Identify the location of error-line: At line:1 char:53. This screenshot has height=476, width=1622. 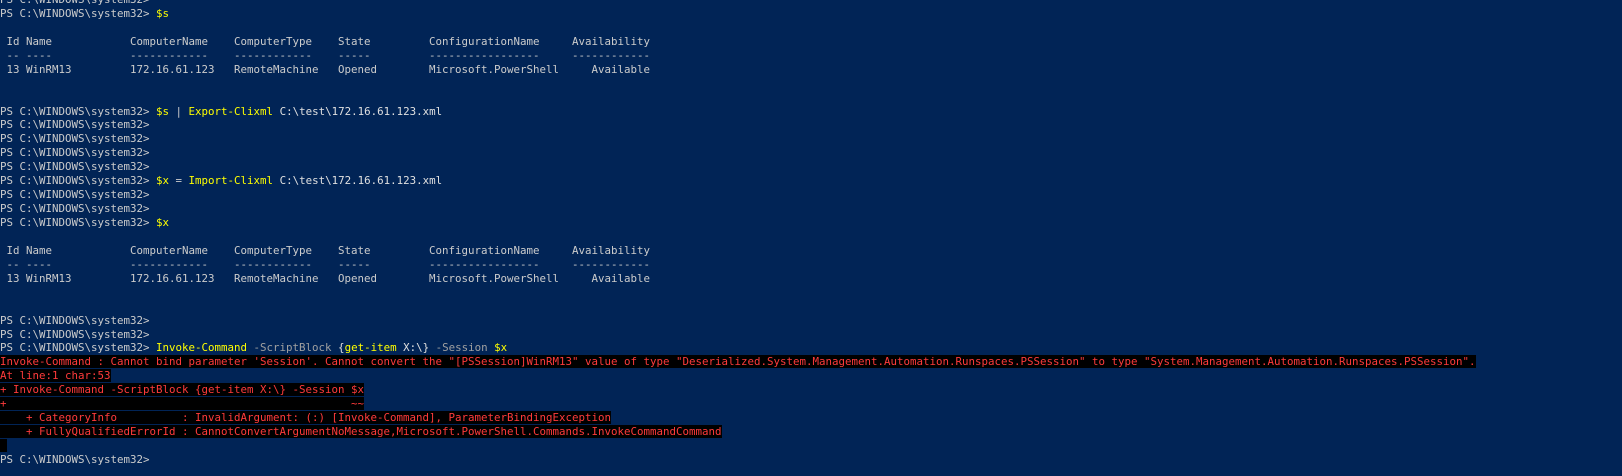
(811, 376).